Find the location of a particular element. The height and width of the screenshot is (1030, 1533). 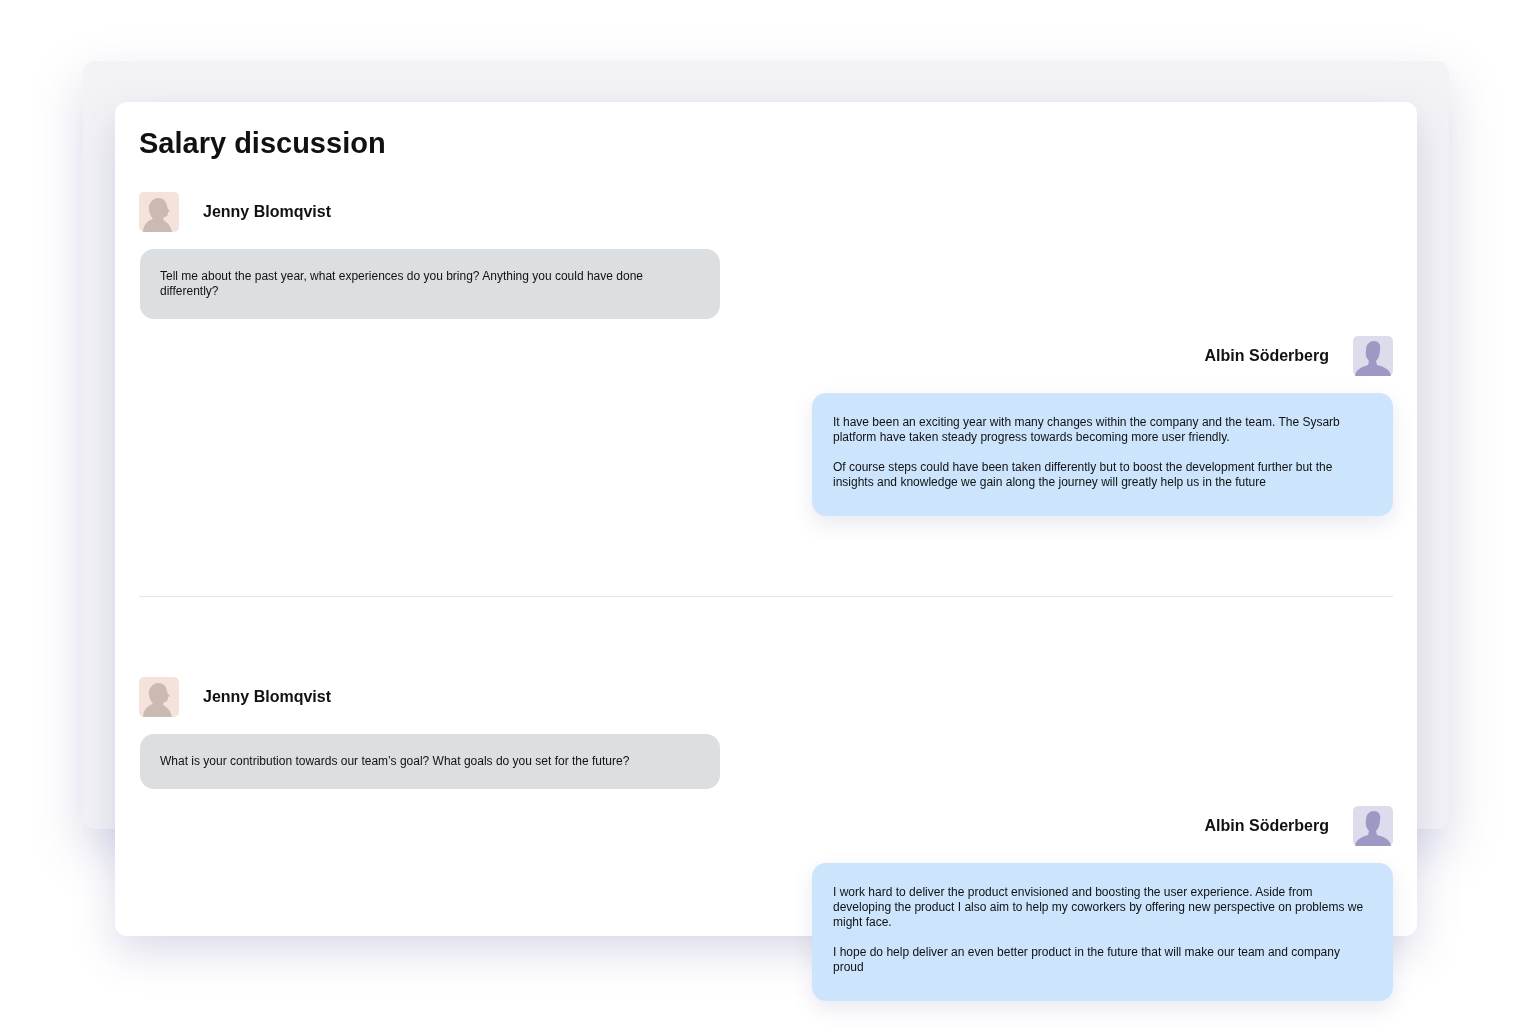

message-text: I work hard to deliver the product envisioned and boosting the user experience. Aside from developing the product I also aim to help my coworkers by offering new perspective on problems we might face. is located at coordinates (1099, 907).